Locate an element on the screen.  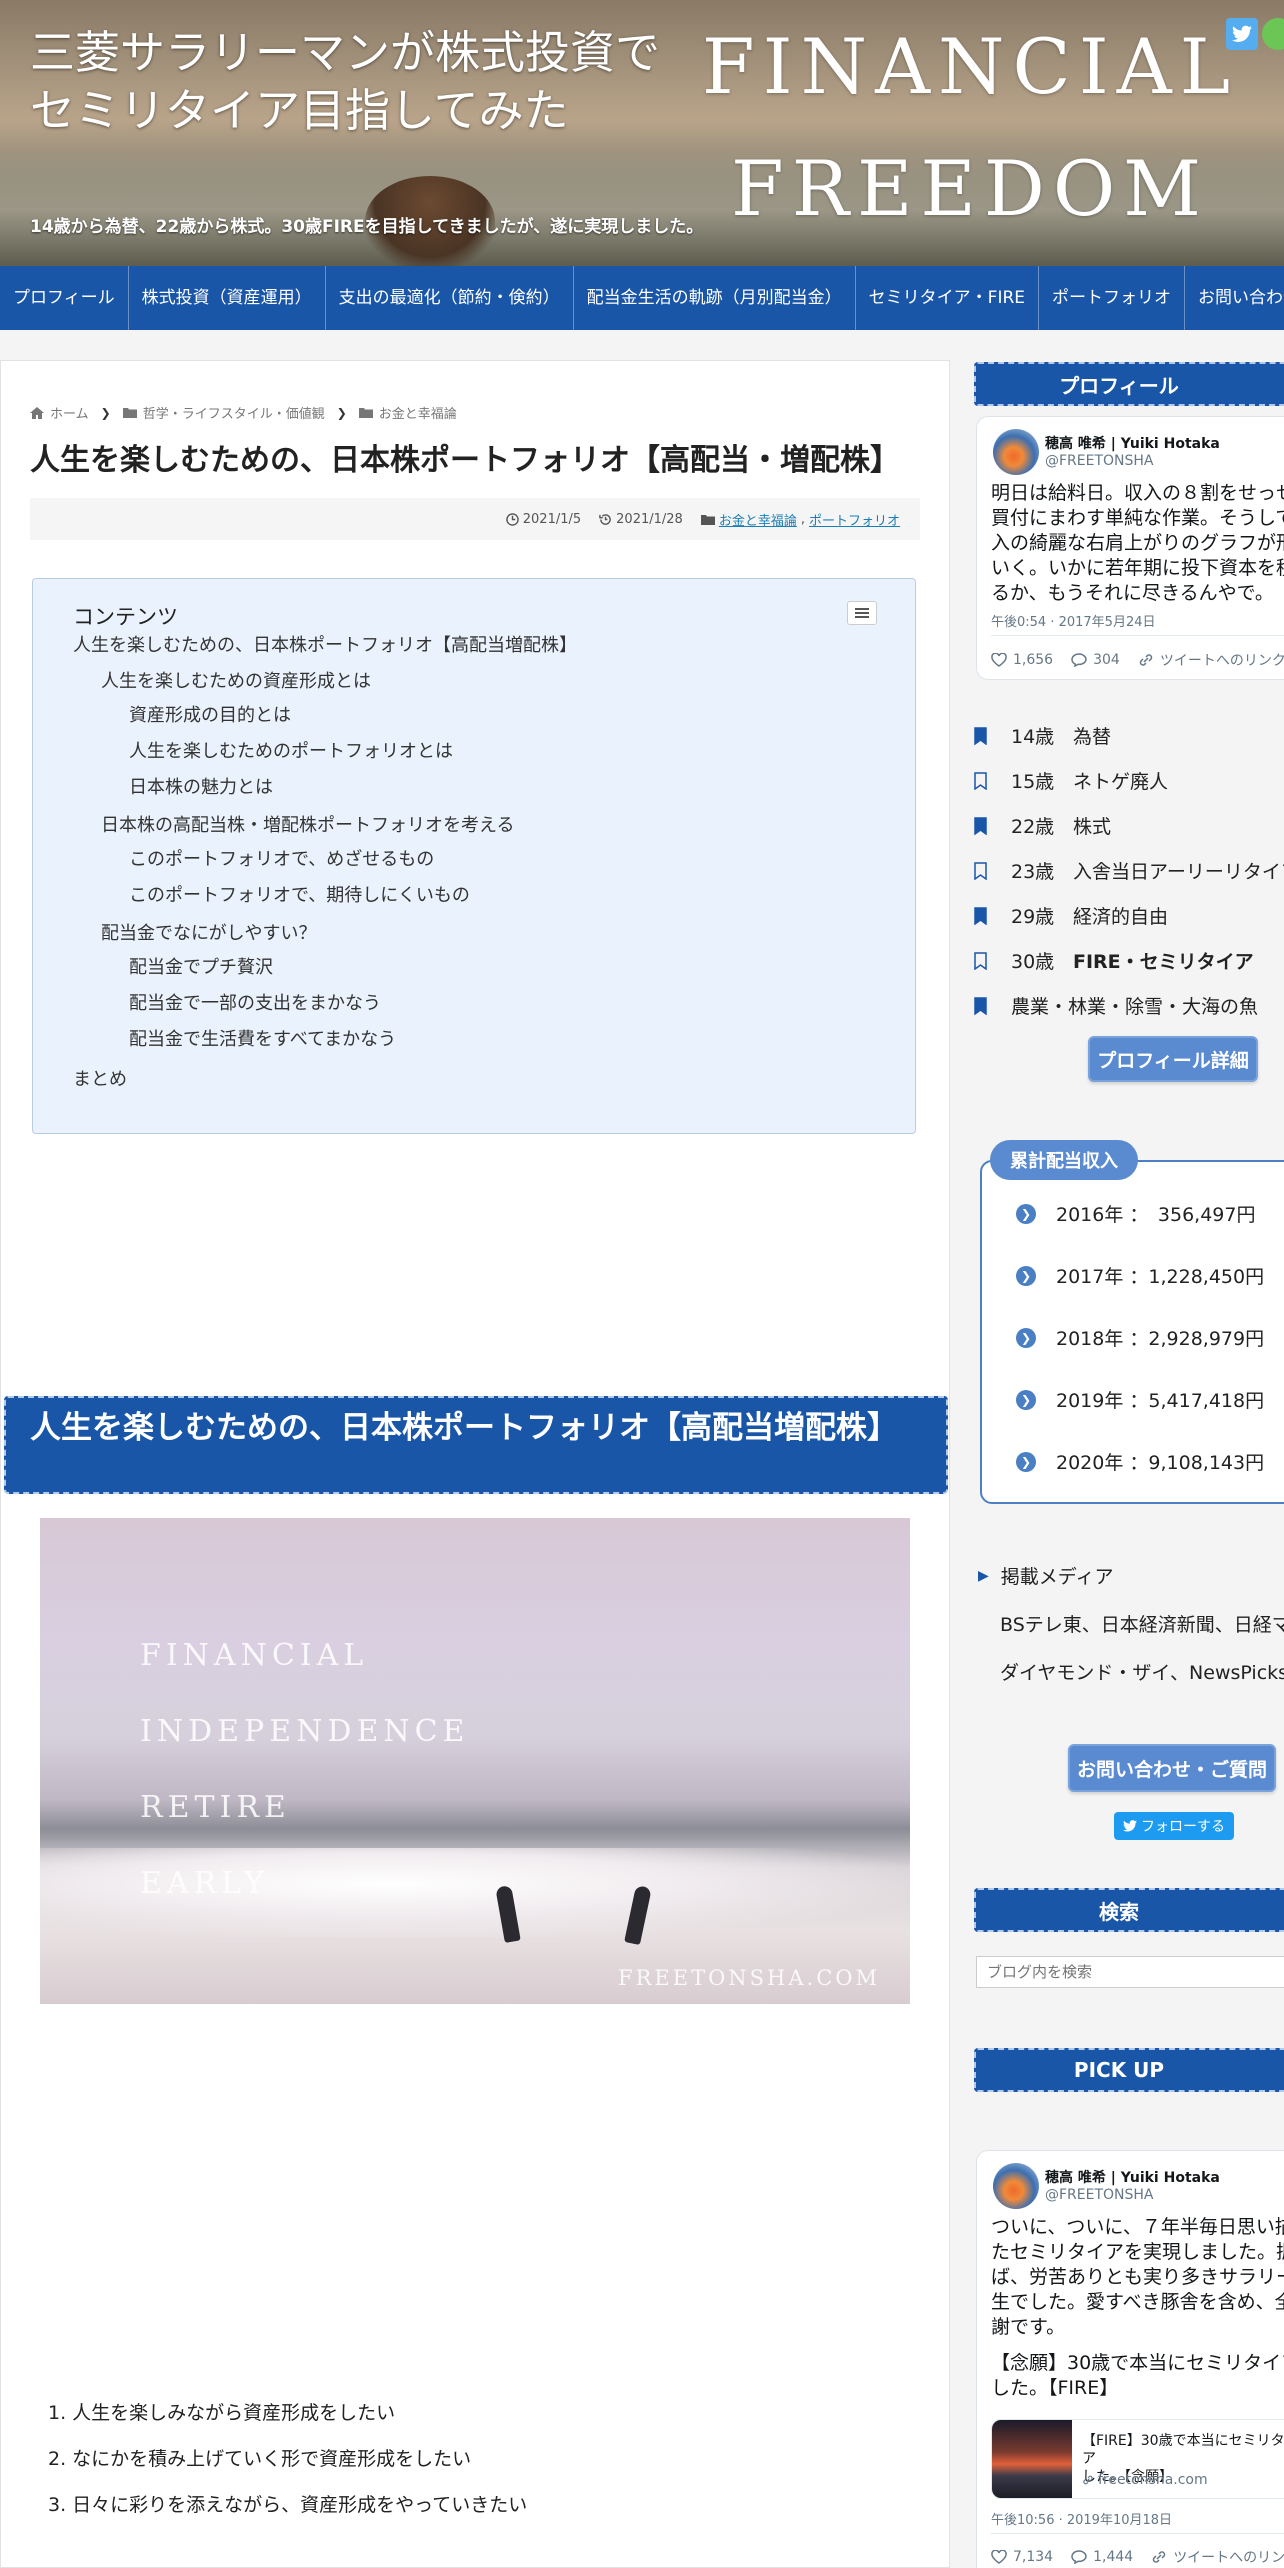
dividend-row: ❯ 2019年 ：5,417,418円 is located at coordinates (1140, 1399).